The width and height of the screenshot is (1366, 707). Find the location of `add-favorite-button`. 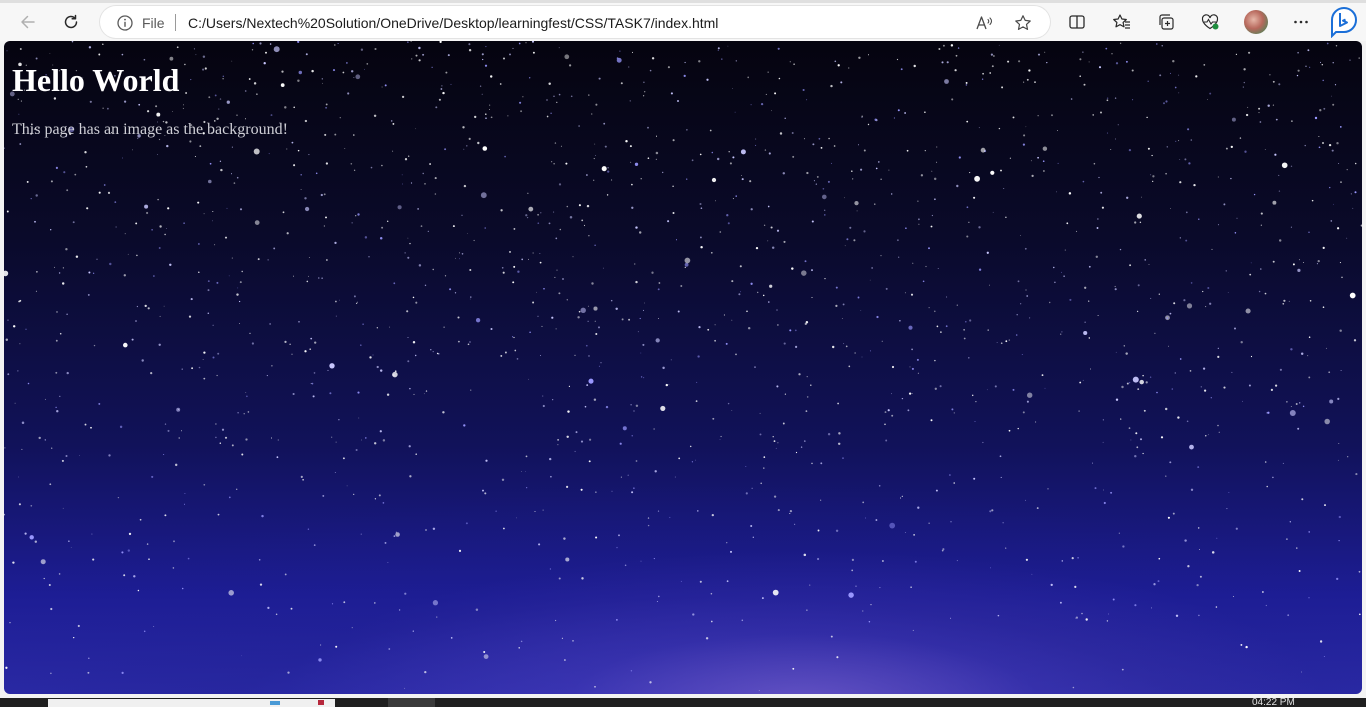

add-favorite-button is located at coordinates (1023, 23).